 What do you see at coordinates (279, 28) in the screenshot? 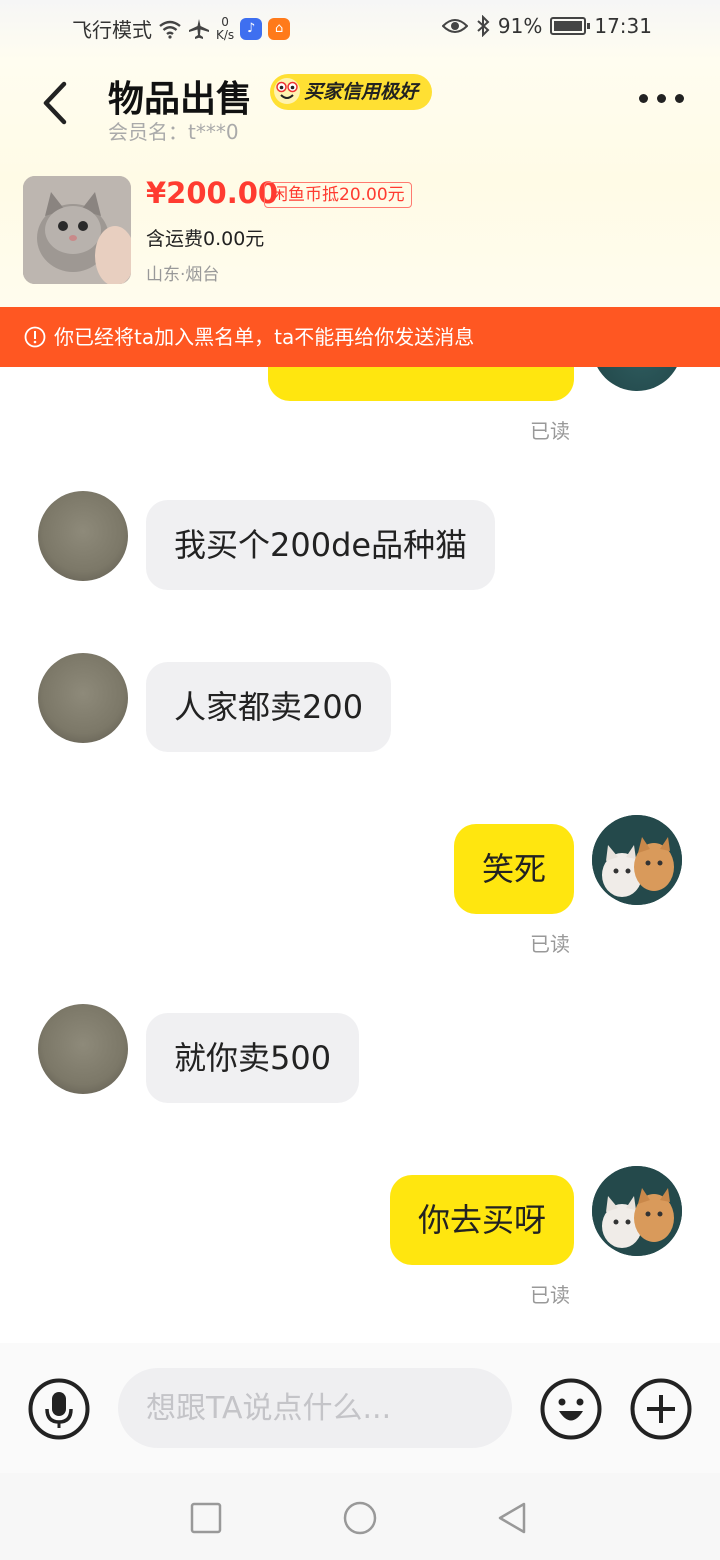
I see `taobao-app-icon: ⌂` at bounding box center [279, 28].